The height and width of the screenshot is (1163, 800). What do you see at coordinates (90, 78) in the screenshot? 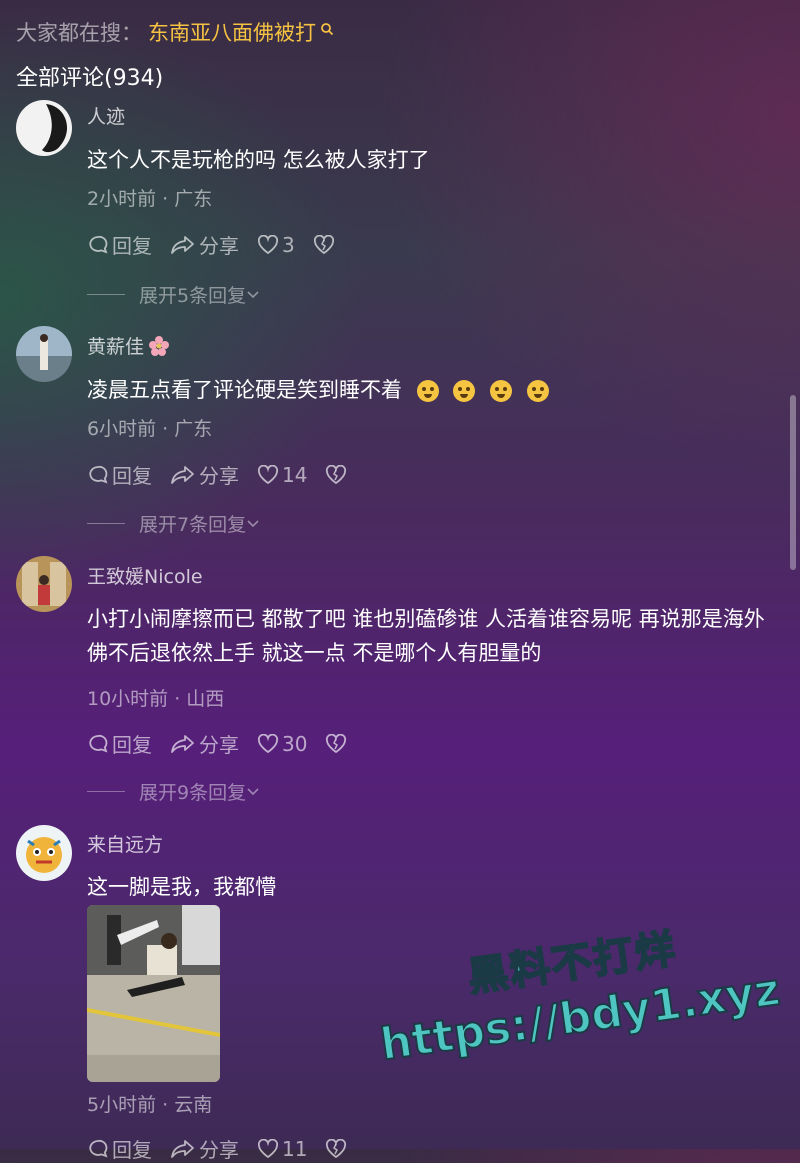
I see `comments-header: 全部评论(934)` at bounding box center [90, 78].